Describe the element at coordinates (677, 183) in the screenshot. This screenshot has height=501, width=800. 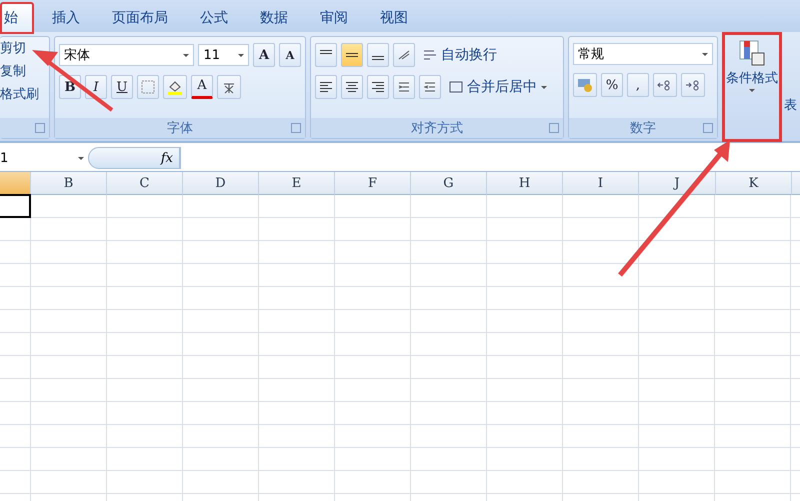
I see `column-header: J` at that location.